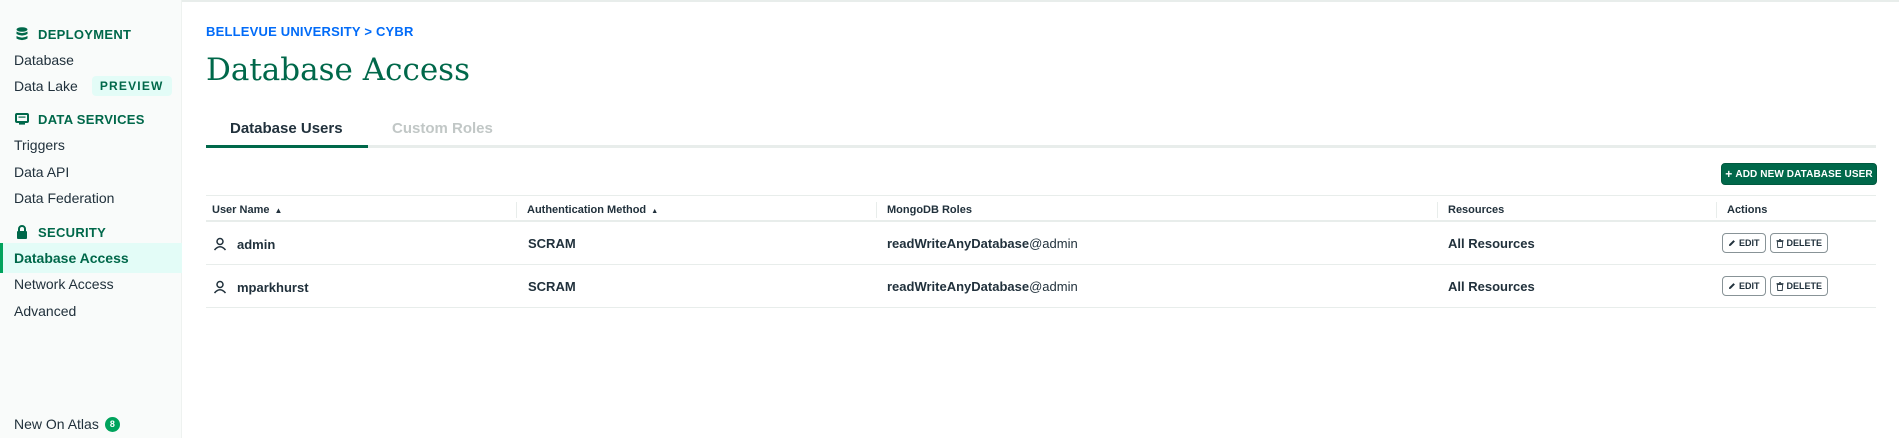 The height and width of the screenshot is (438, 1899). I want to click on user-name-cell: admin, so click(243, 244).